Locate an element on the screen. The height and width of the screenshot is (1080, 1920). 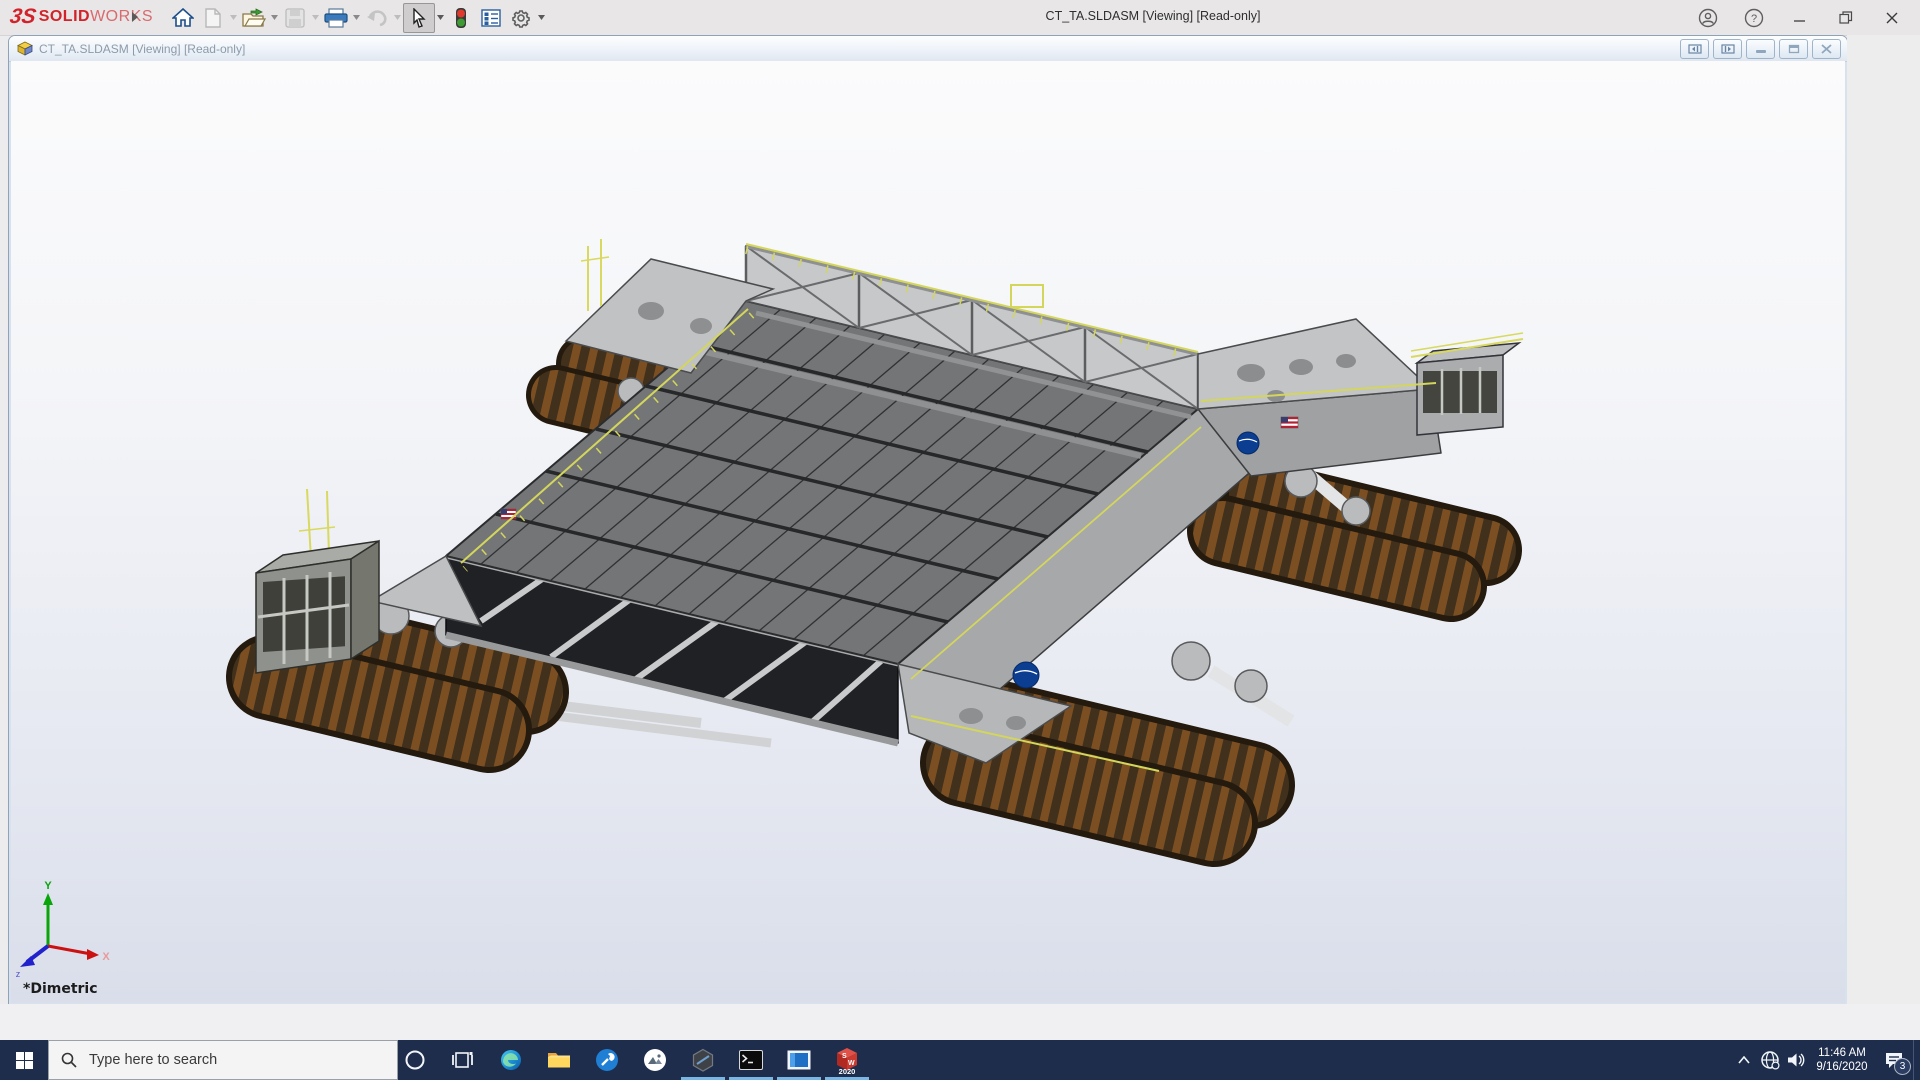
clock-time: 11:46 AM is located at coordinates (1842, 1053).